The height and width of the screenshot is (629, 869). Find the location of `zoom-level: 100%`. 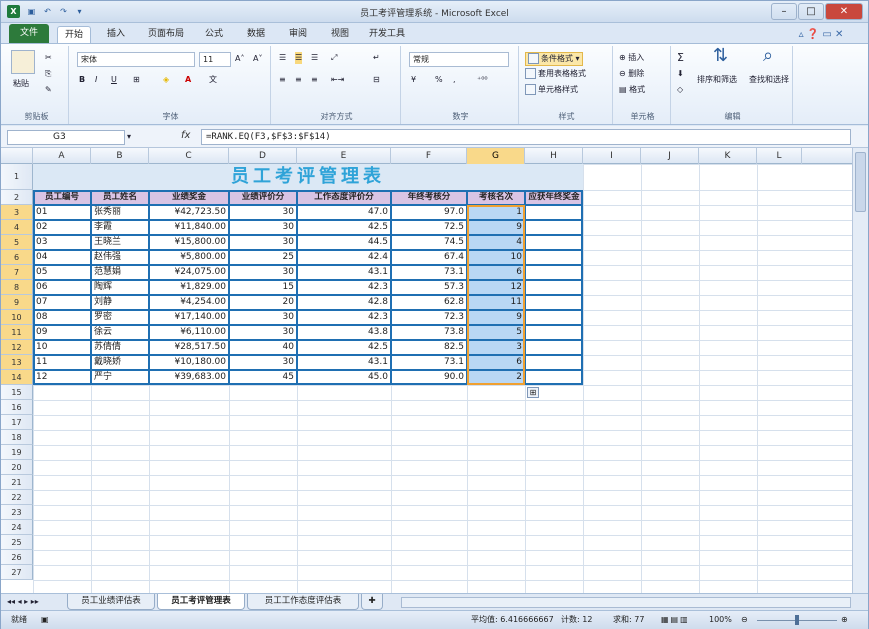

zoom-level: 100% is located at coordinates (720, 620).